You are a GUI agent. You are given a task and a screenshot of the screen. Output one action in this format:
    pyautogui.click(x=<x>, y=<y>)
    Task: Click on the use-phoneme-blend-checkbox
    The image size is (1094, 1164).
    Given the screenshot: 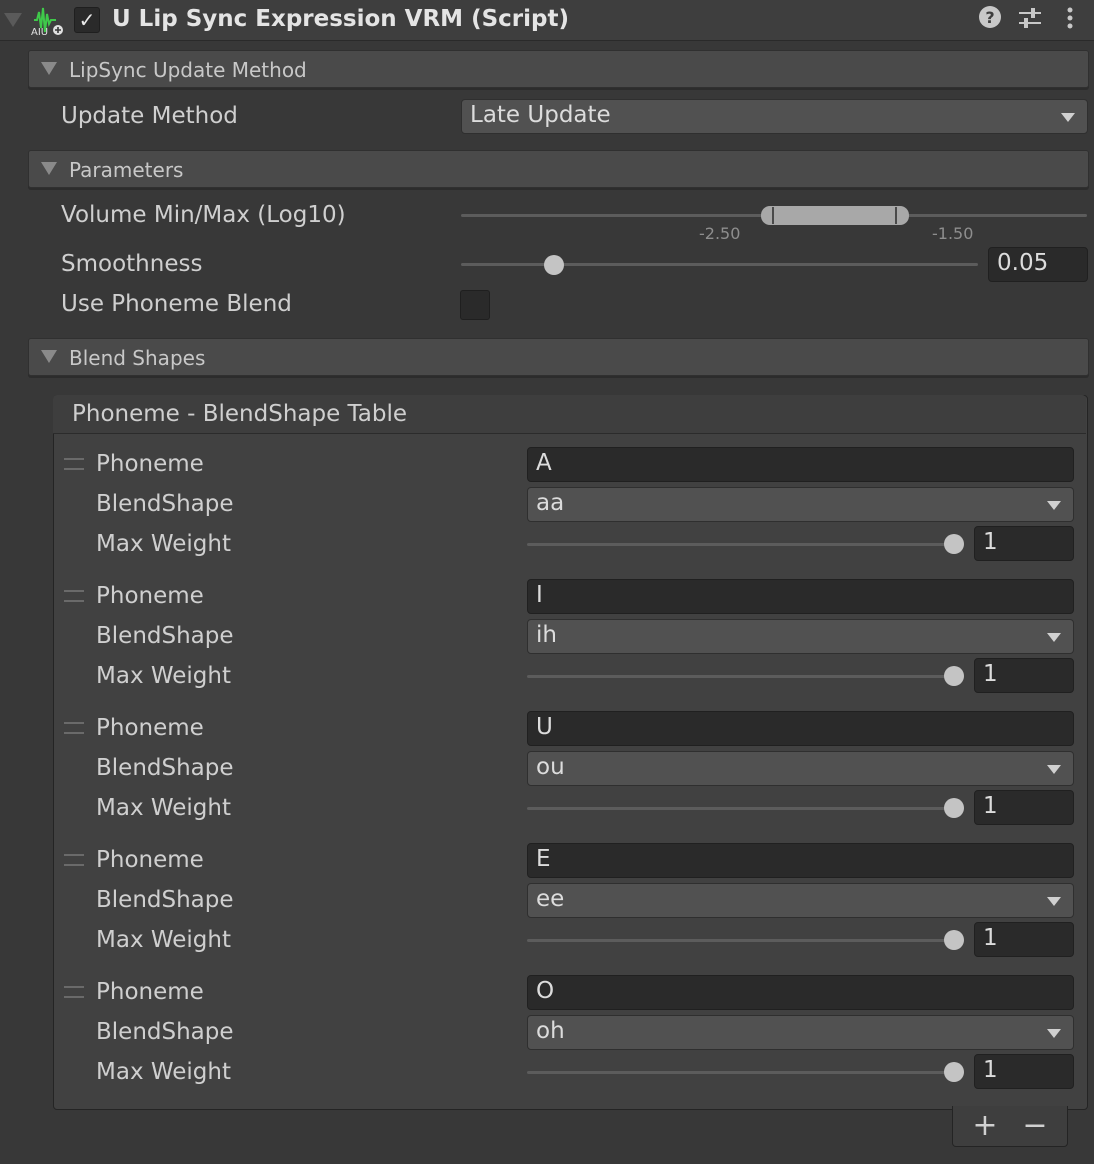 What is the action you would take?
    pyautogui.click(x=475, y=305)
    